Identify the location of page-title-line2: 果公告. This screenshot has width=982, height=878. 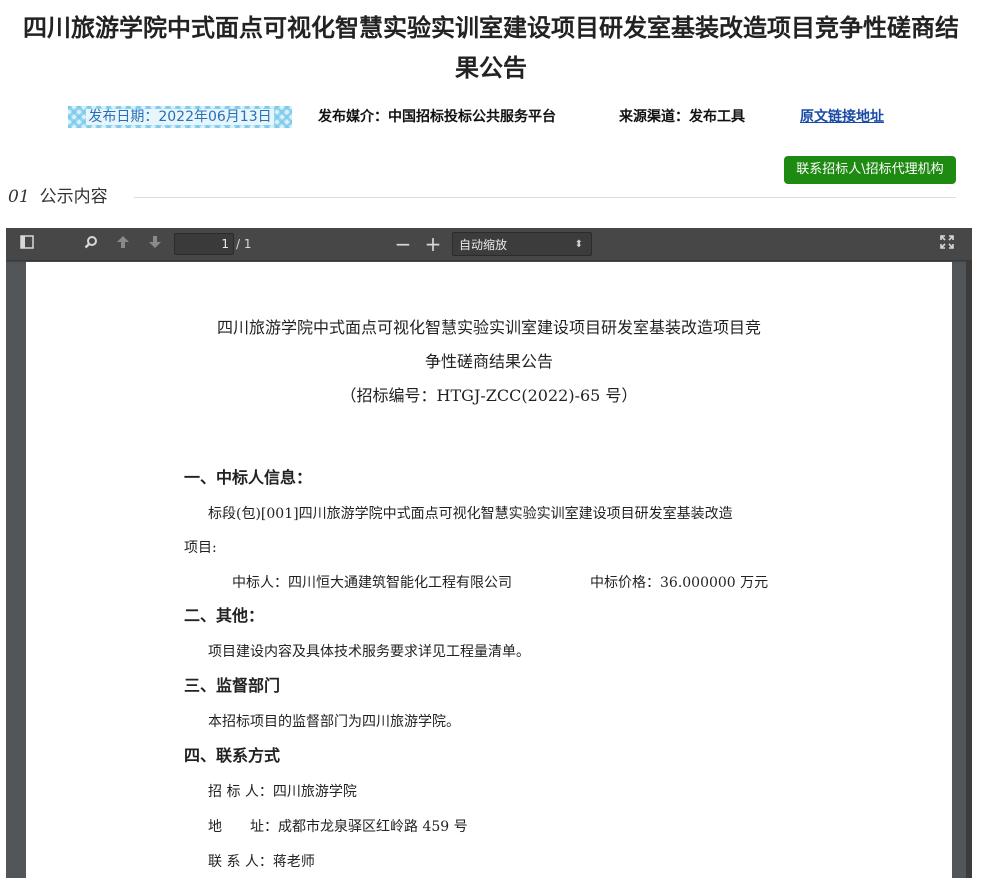
(491, 68).